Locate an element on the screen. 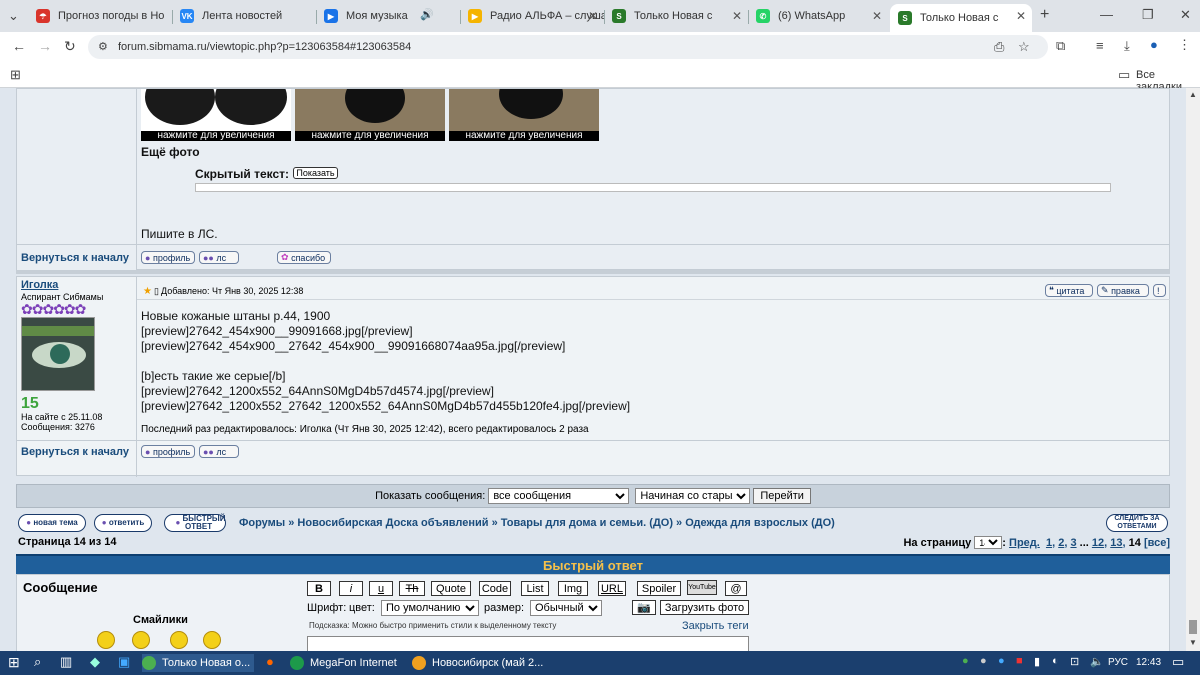 The image size is (1200, 675). tab-radio: ▶ Радио АЛЬФА – слуша ✕ is located at coordinates (532, 16).